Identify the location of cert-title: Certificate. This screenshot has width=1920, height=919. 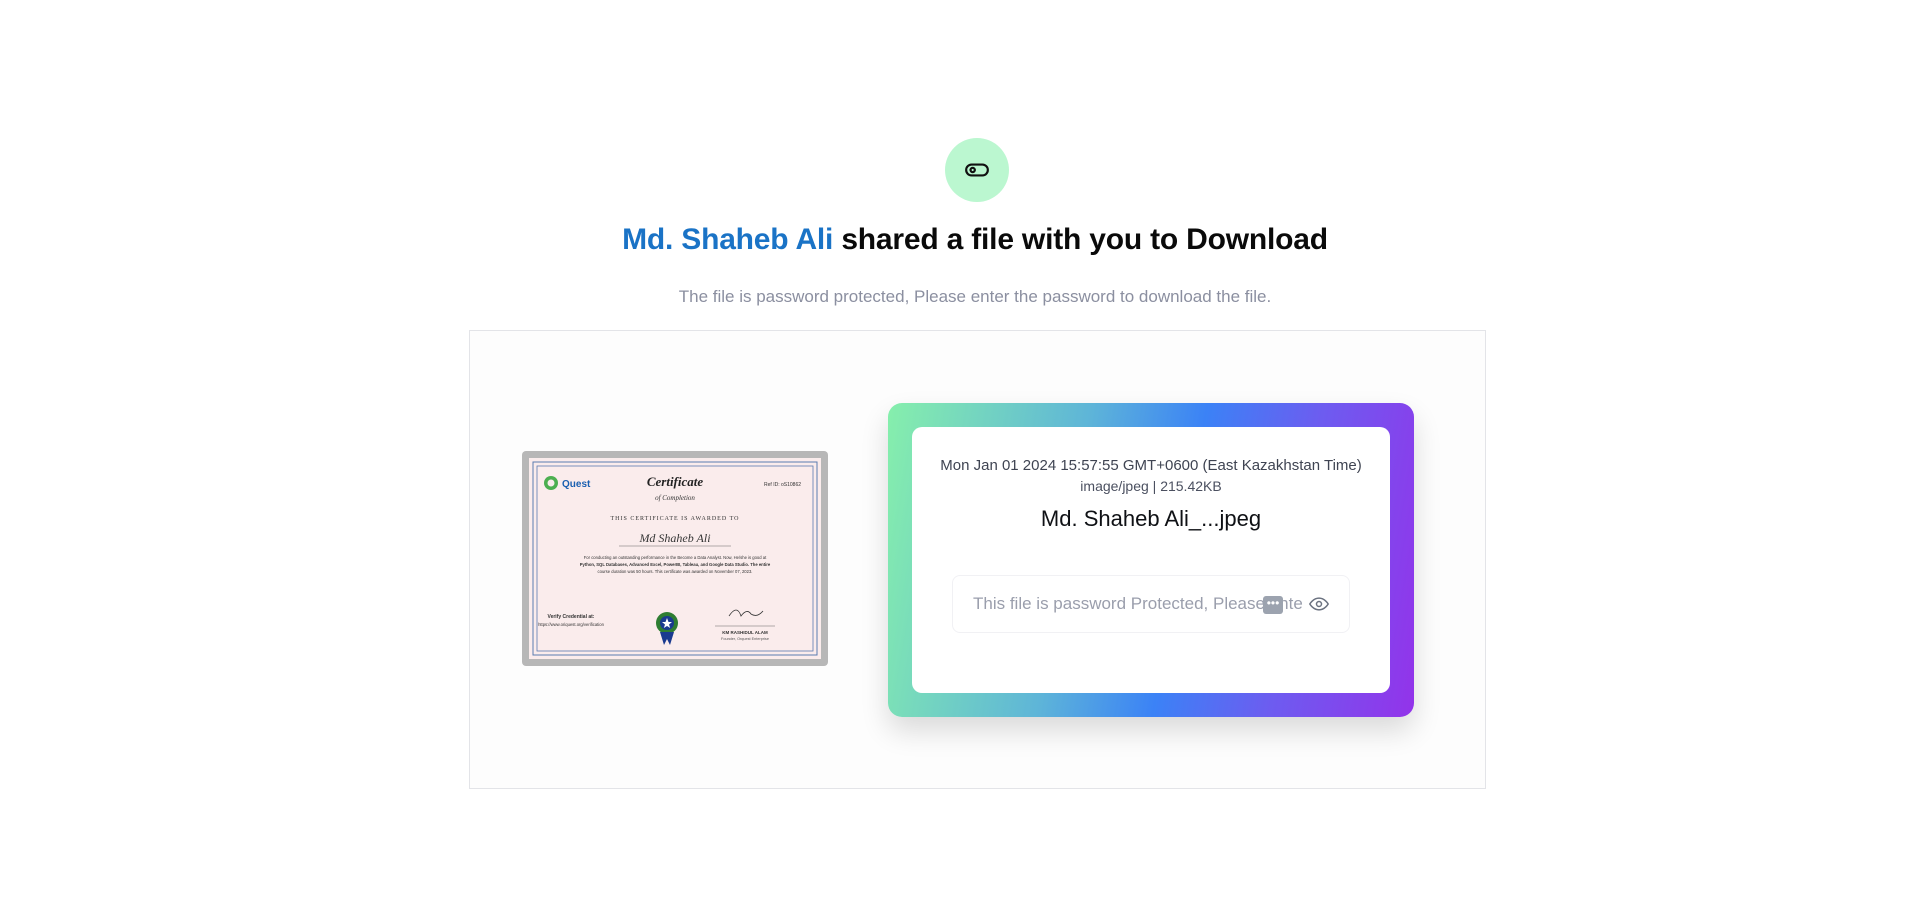
(675, 481).